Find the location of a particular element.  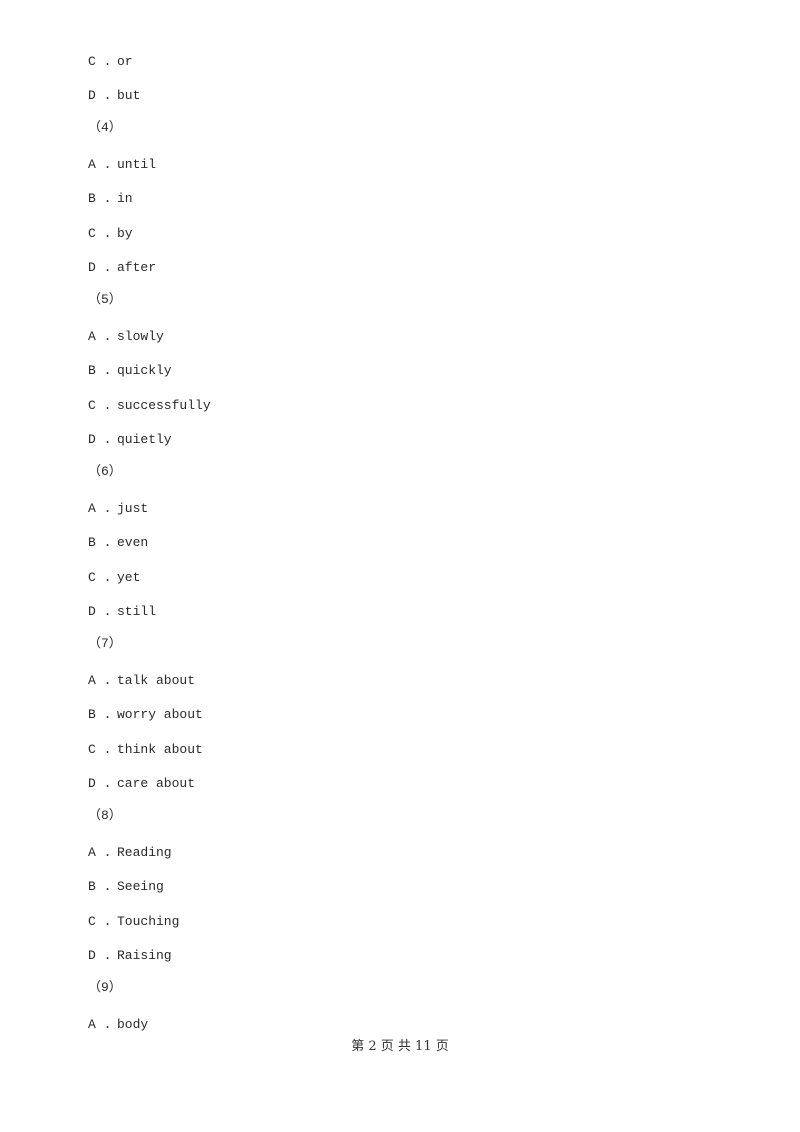

question-number: （4） is located at coordinates (105, 127).